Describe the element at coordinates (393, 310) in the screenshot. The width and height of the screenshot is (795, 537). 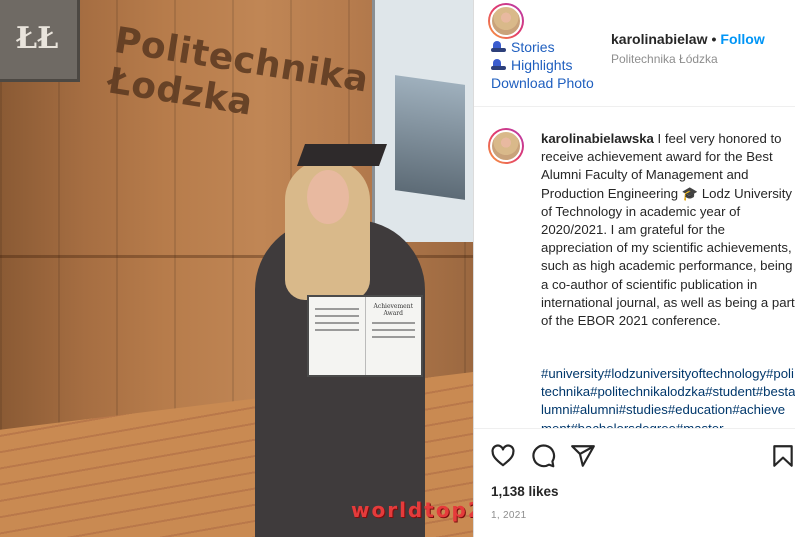
I see `diploma-heading: Achievement Award` at that location.